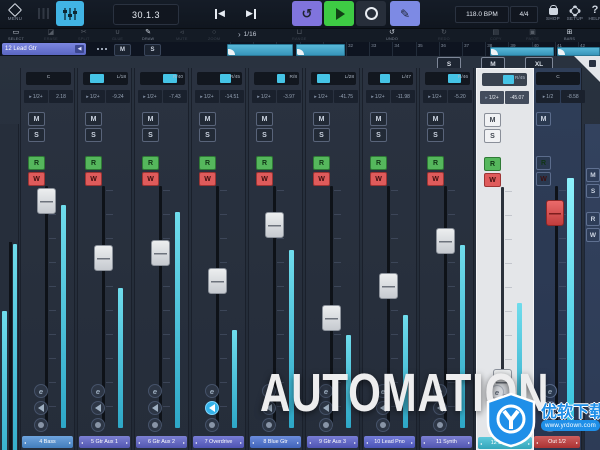  What do you see at coordinates (332, 442) in the screenshot?
I see `channel-name-label: ◂ 9 Gtr Aux 3 ▸` at bounding box center [332, 442].